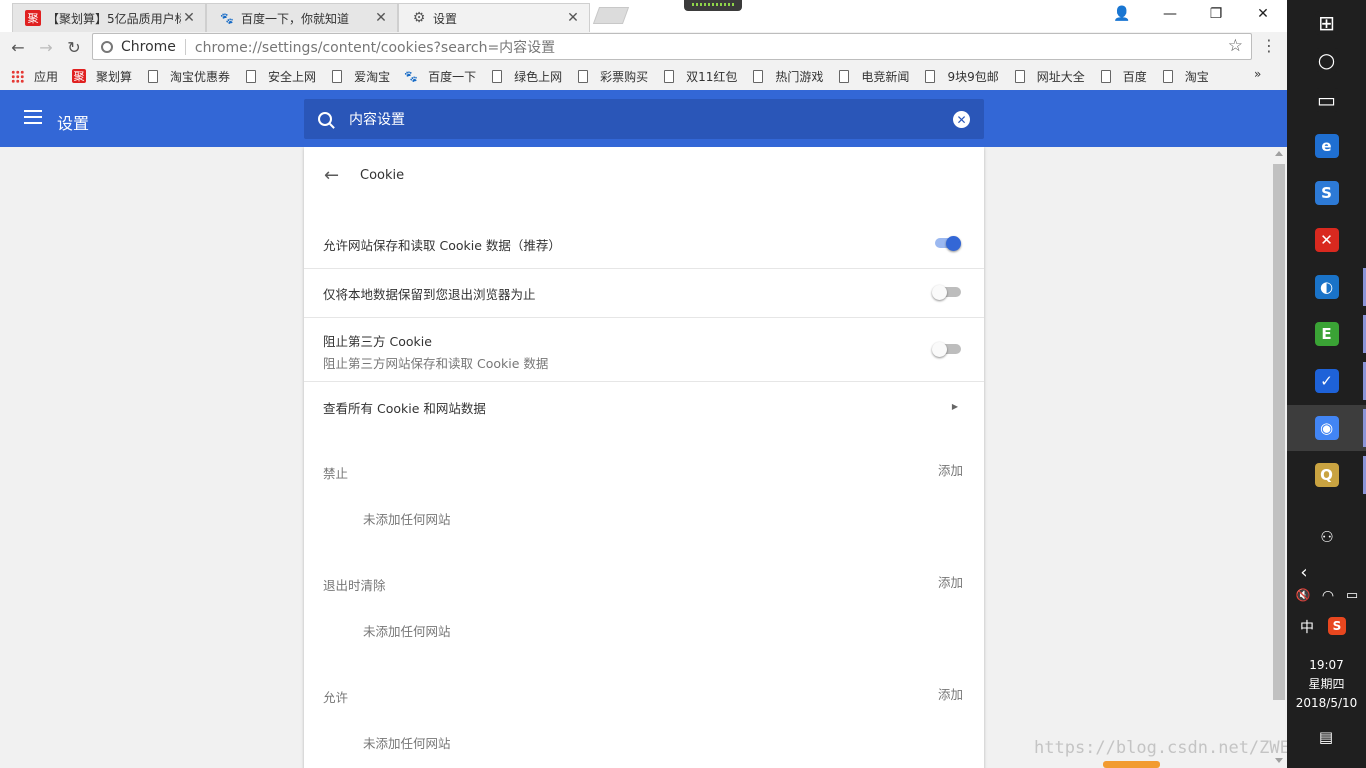  Describe the element at coordinates (950, 693) in the screenshot. I see `add-allow-button: 添加` at that location.